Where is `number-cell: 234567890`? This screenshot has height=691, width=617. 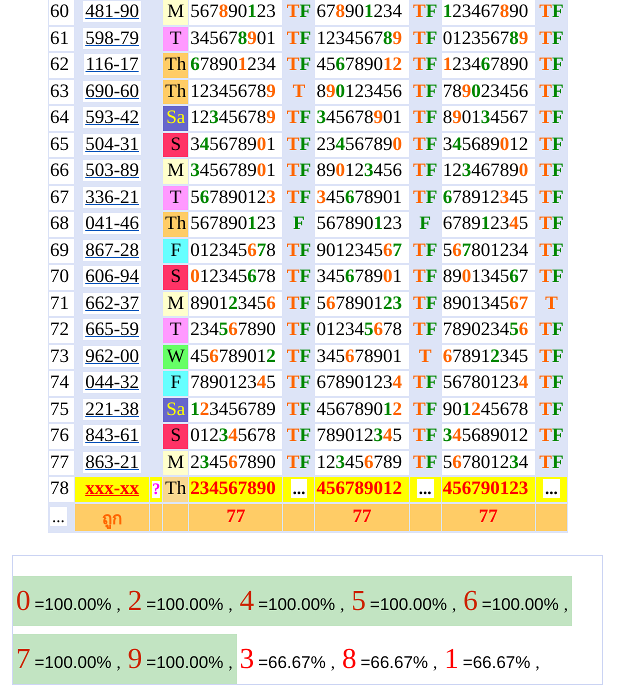
number-cell: 234567890 is located at coordinates (235, 330).